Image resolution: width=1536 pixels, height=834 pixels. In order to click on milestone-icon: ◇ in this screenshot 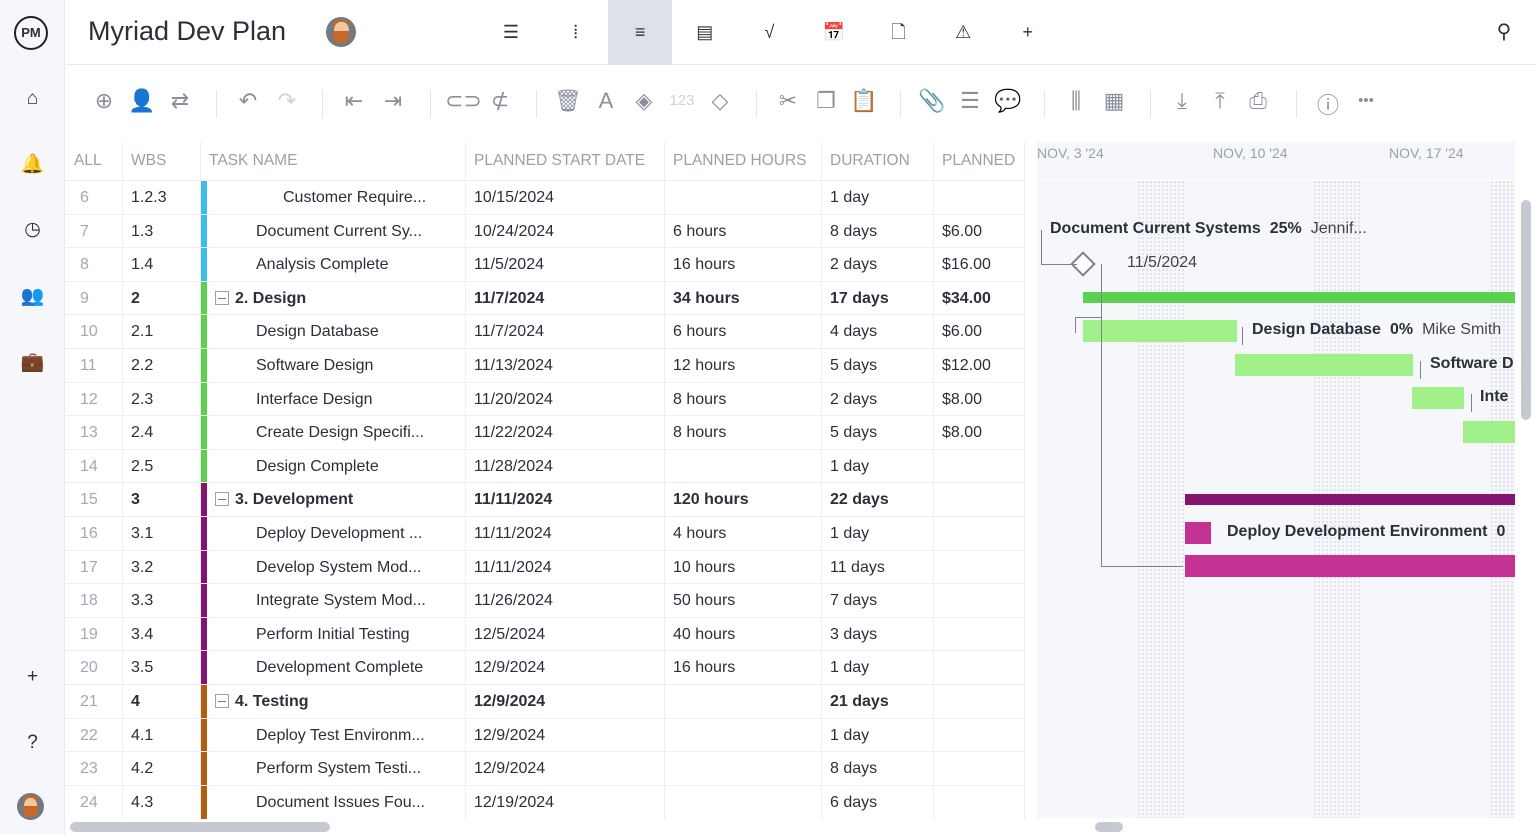, I will do `click(720, 101)`.